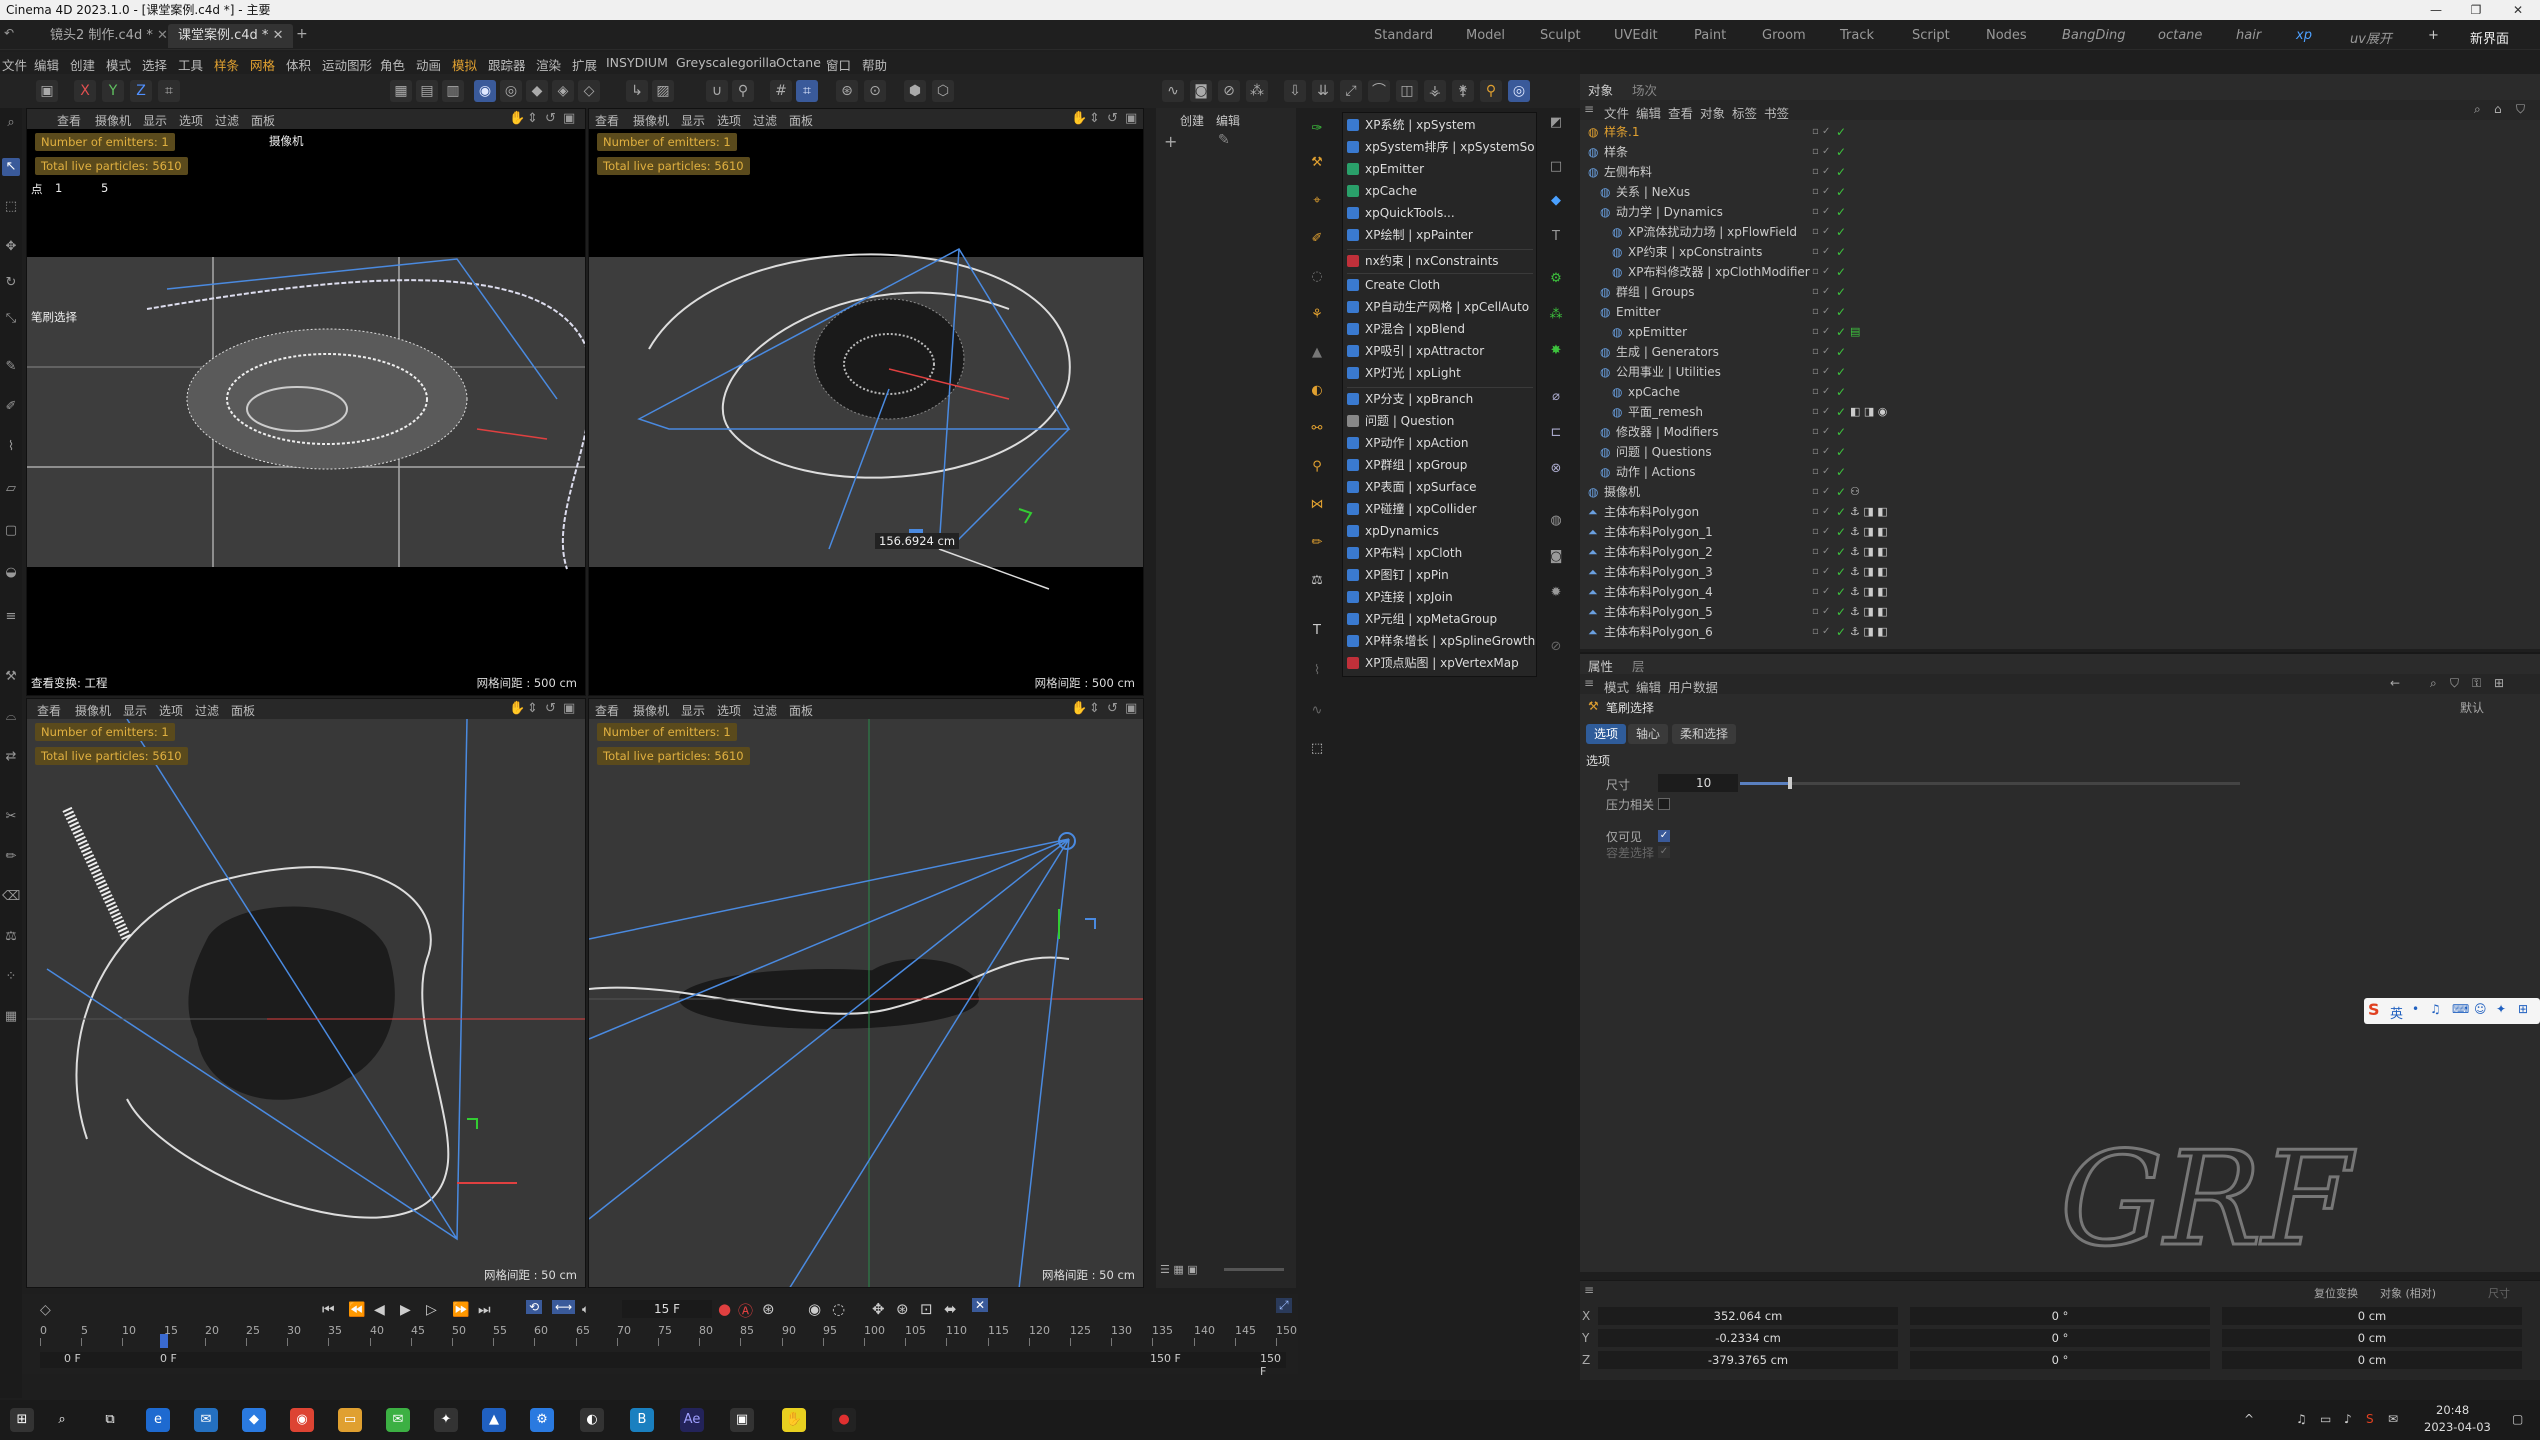  What do you see at coordinates (2060, 252) in the screenshot?
I see `object-row: ◍ XP约束 | xpConstraints ▫ ✓ ✓` at bounding box center [2060, 252].